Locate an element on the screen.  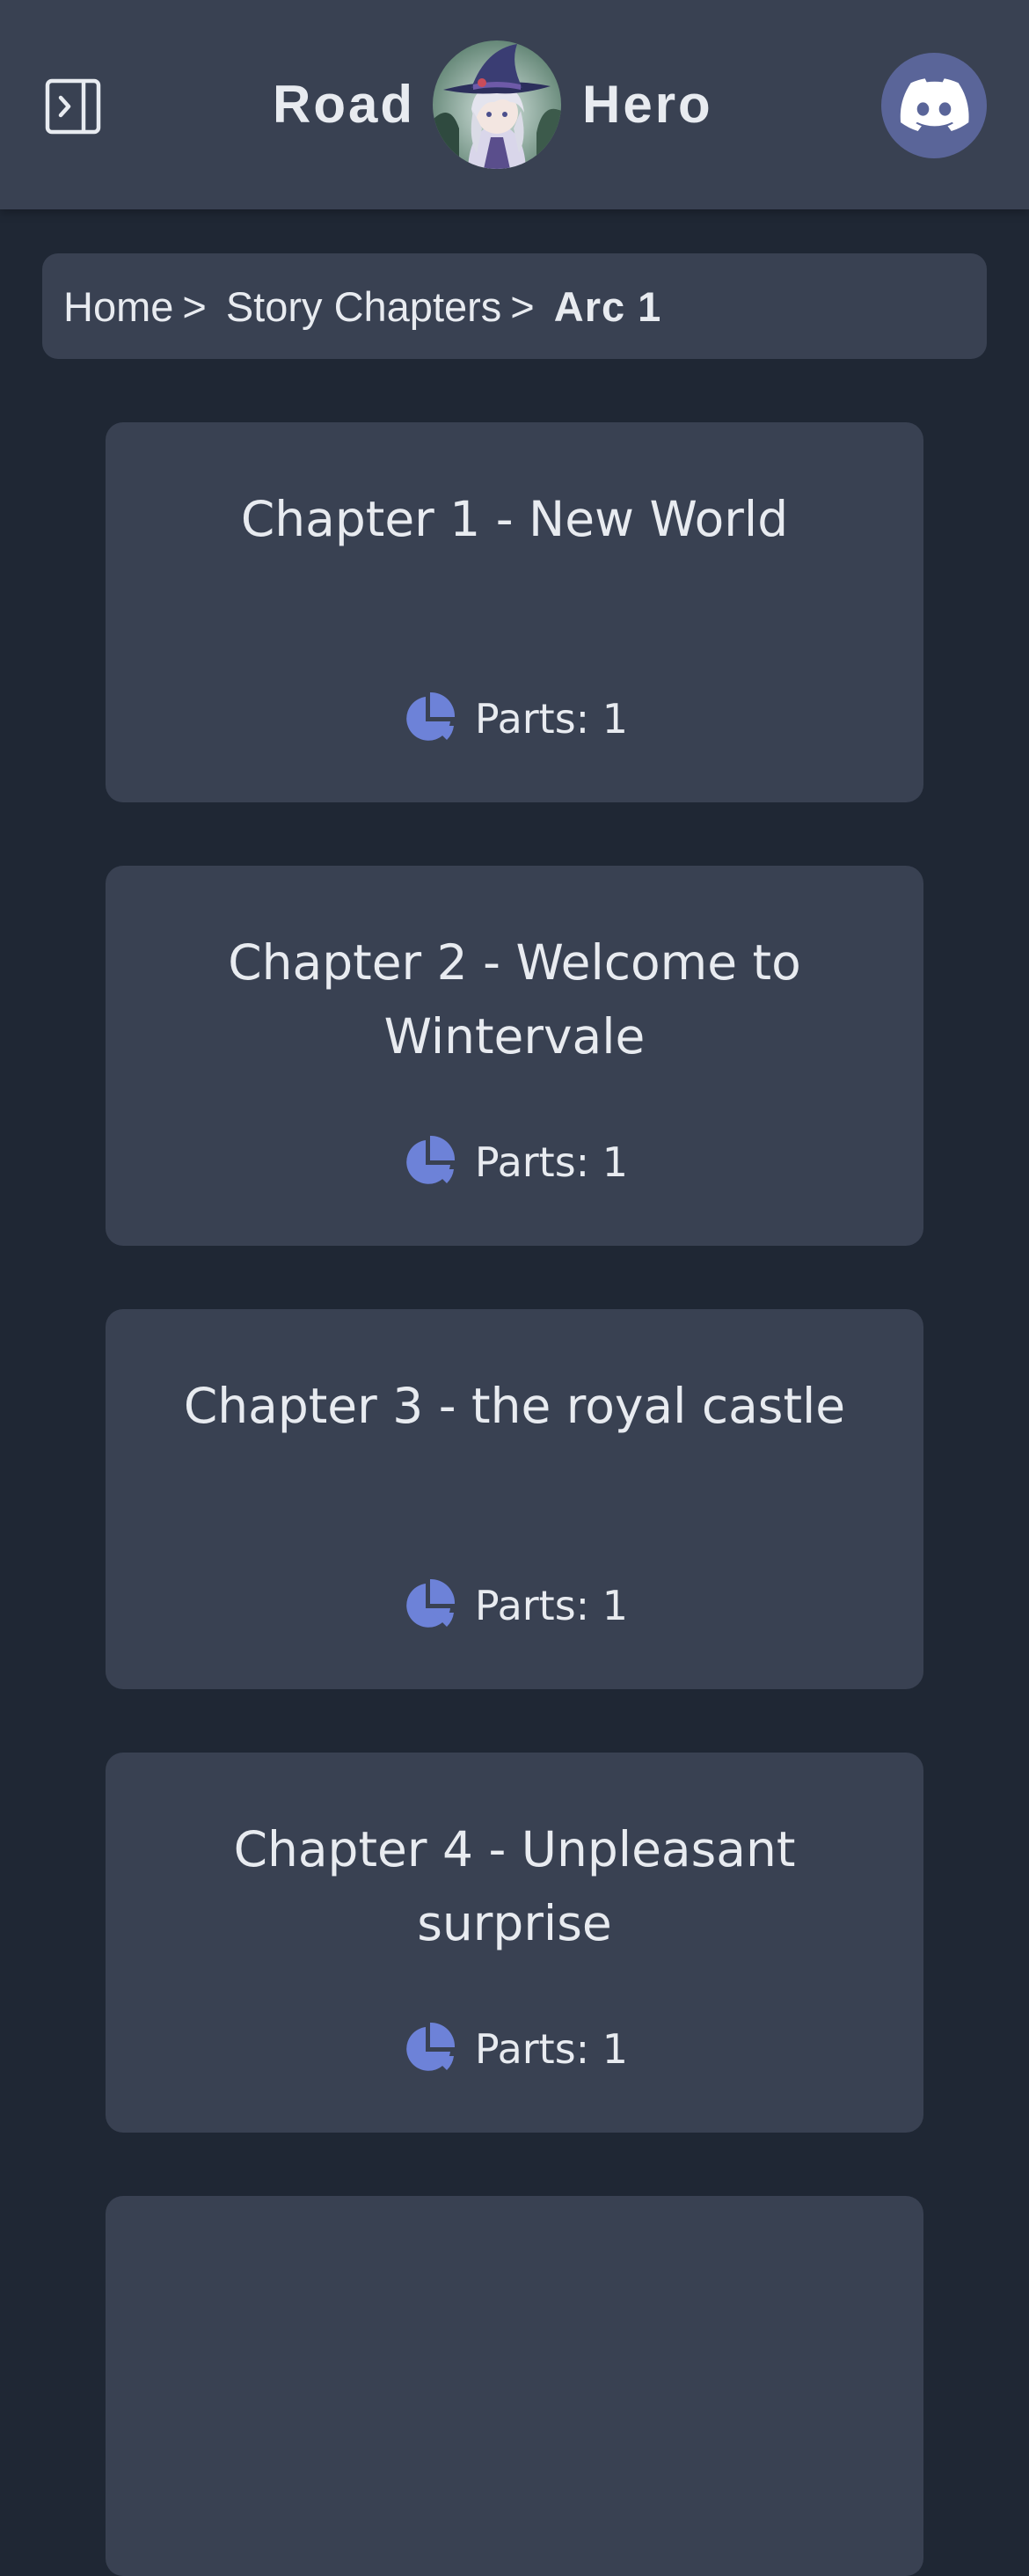
chapter-title: Chapter 2 - Welcome to Wintervale is located at coordinates (514, 999).